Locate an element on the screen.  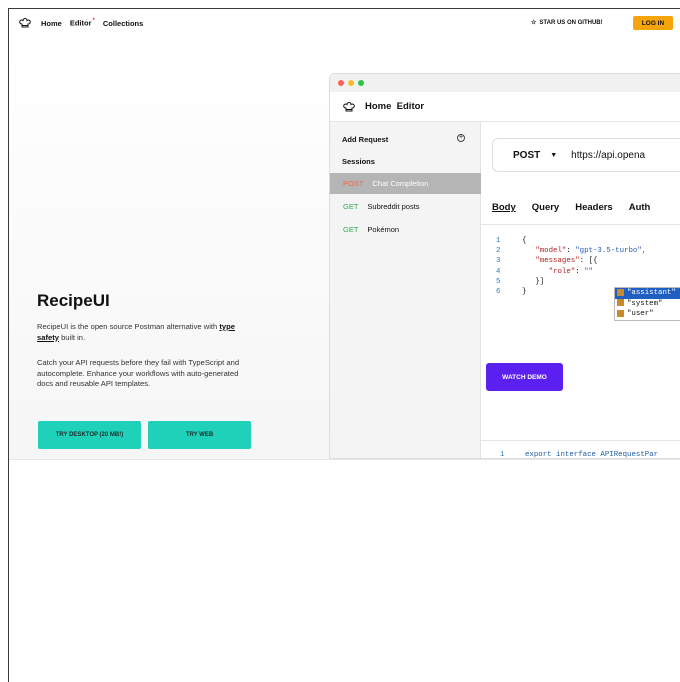
session-label: Chat Completion is located at coordinates (400, 183).